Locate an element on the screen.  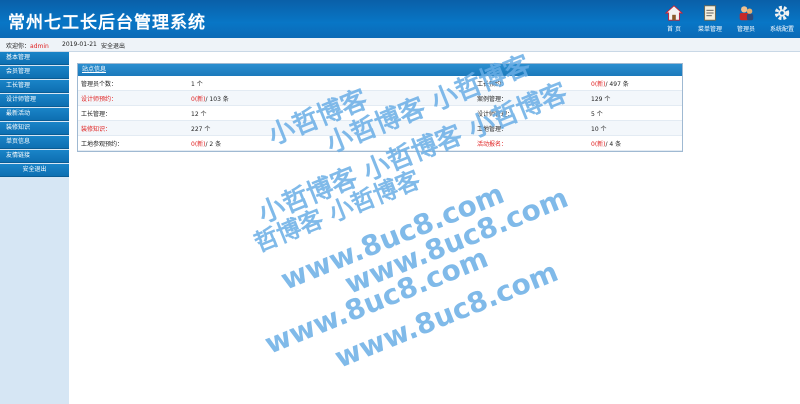
cell-value: 1 个 is located at coordinates (331, 83).